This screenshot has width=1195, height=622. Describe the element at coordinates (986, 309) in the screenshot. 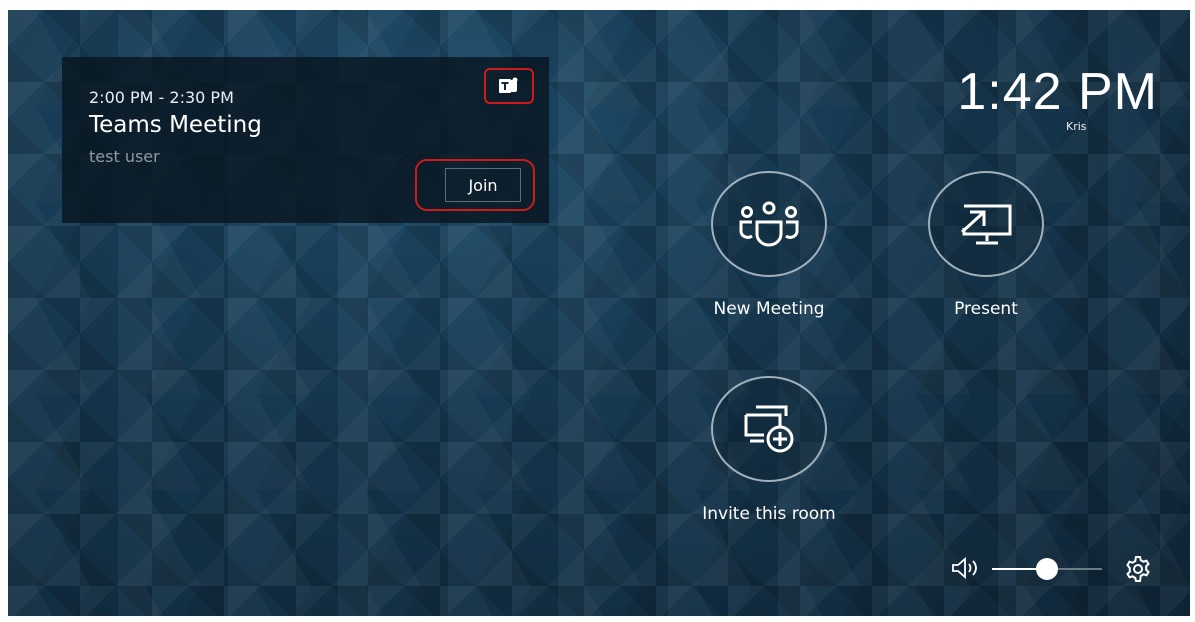

I see `present-label: Present` at that location.